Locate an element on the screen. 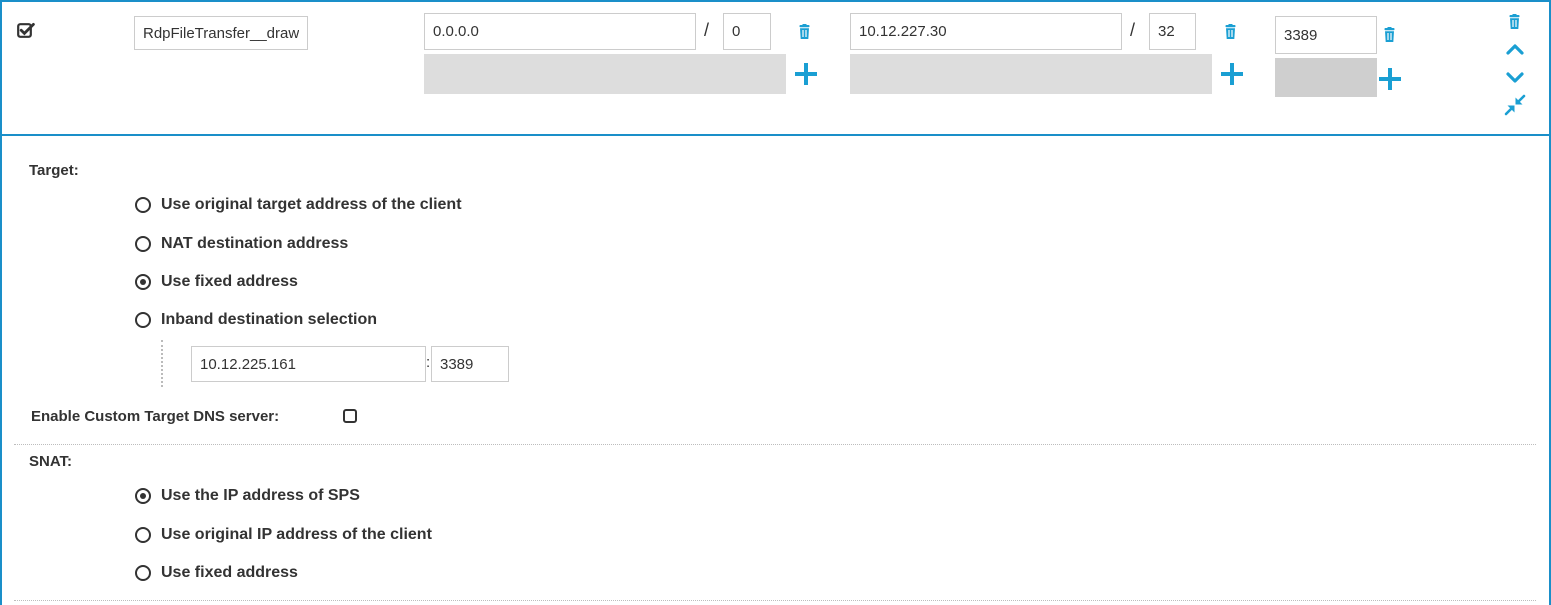 This screenshot has height=605, width=1551. move-up-button is located at coordinates (1515, 49).